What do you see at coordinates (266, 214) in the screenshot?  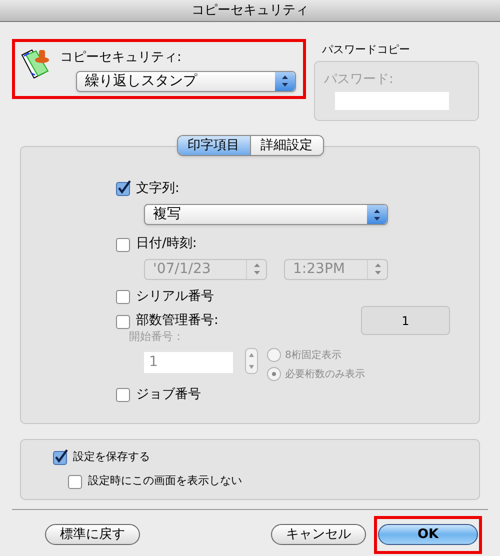 I see `dropdown: 複写` at bounding box center [266, 214].